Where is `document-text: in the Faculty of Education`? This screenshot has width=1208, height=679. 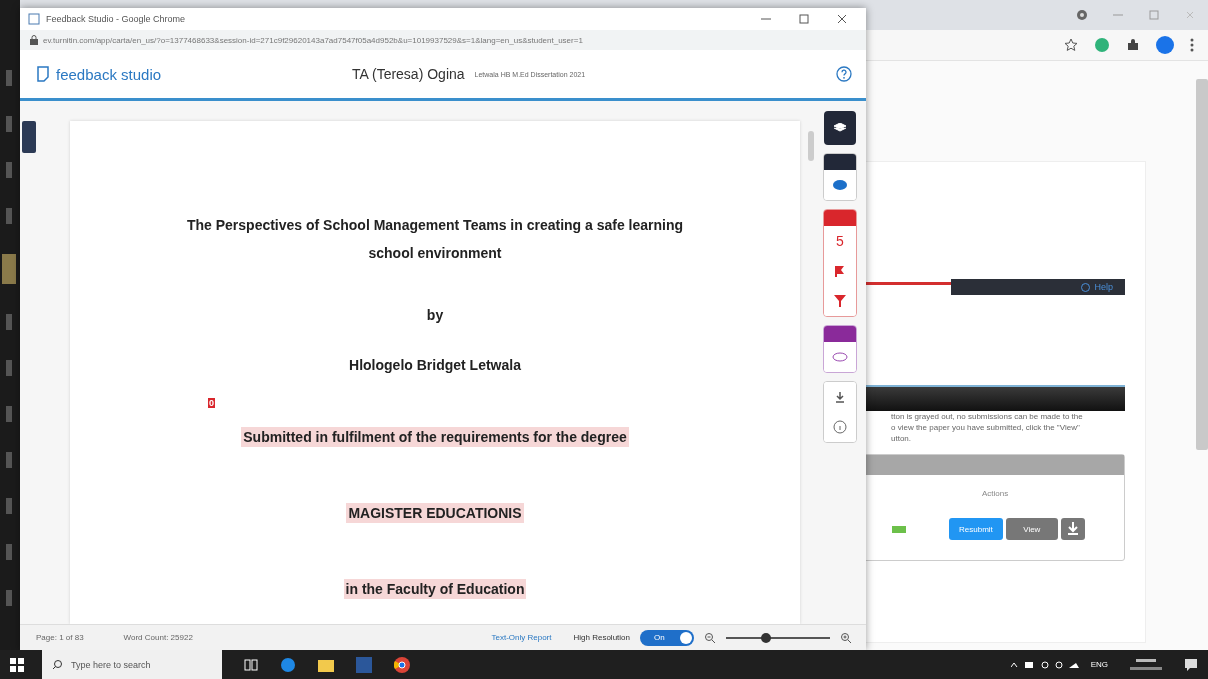 document-text: in the Faculty of Education is located at coordinates (435, 589).